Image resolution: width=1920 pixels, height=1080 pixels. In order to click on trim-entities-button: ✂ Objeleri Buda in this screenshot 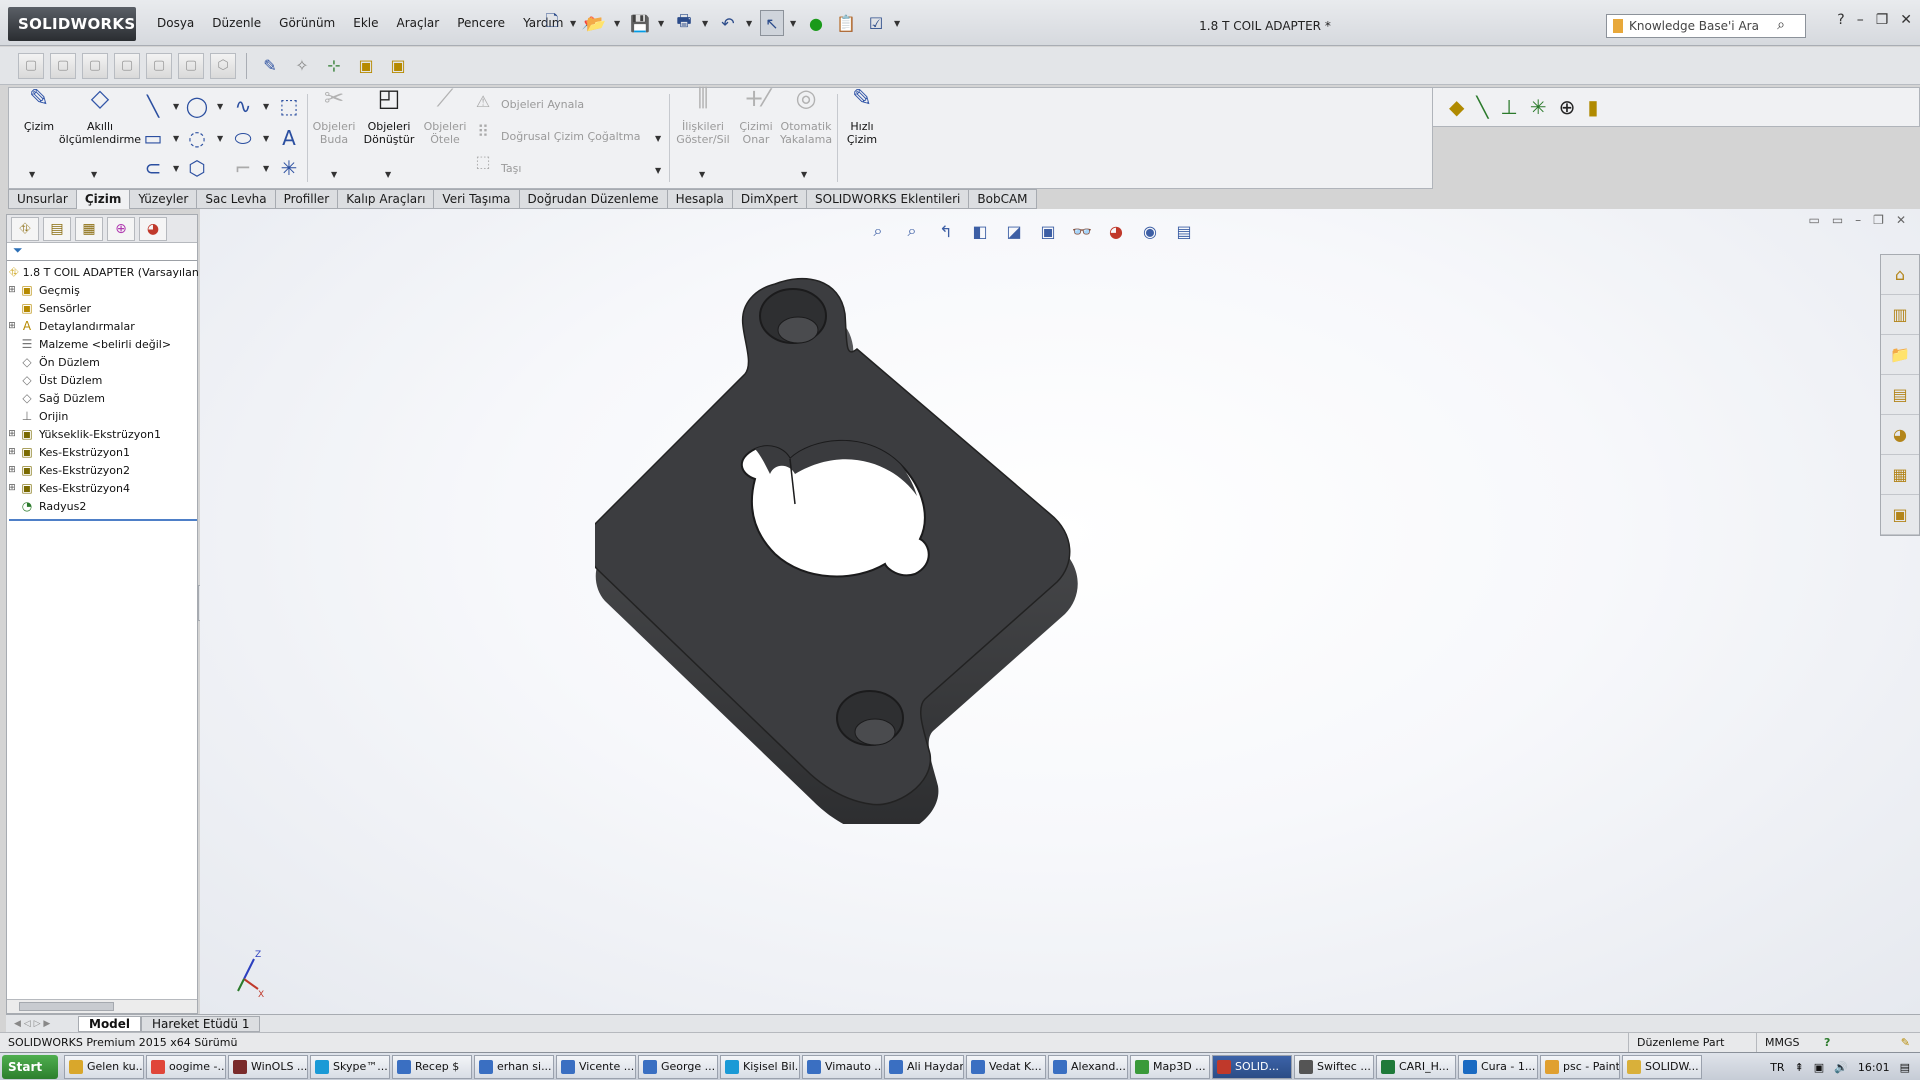, I will do `click(334, 116)`.